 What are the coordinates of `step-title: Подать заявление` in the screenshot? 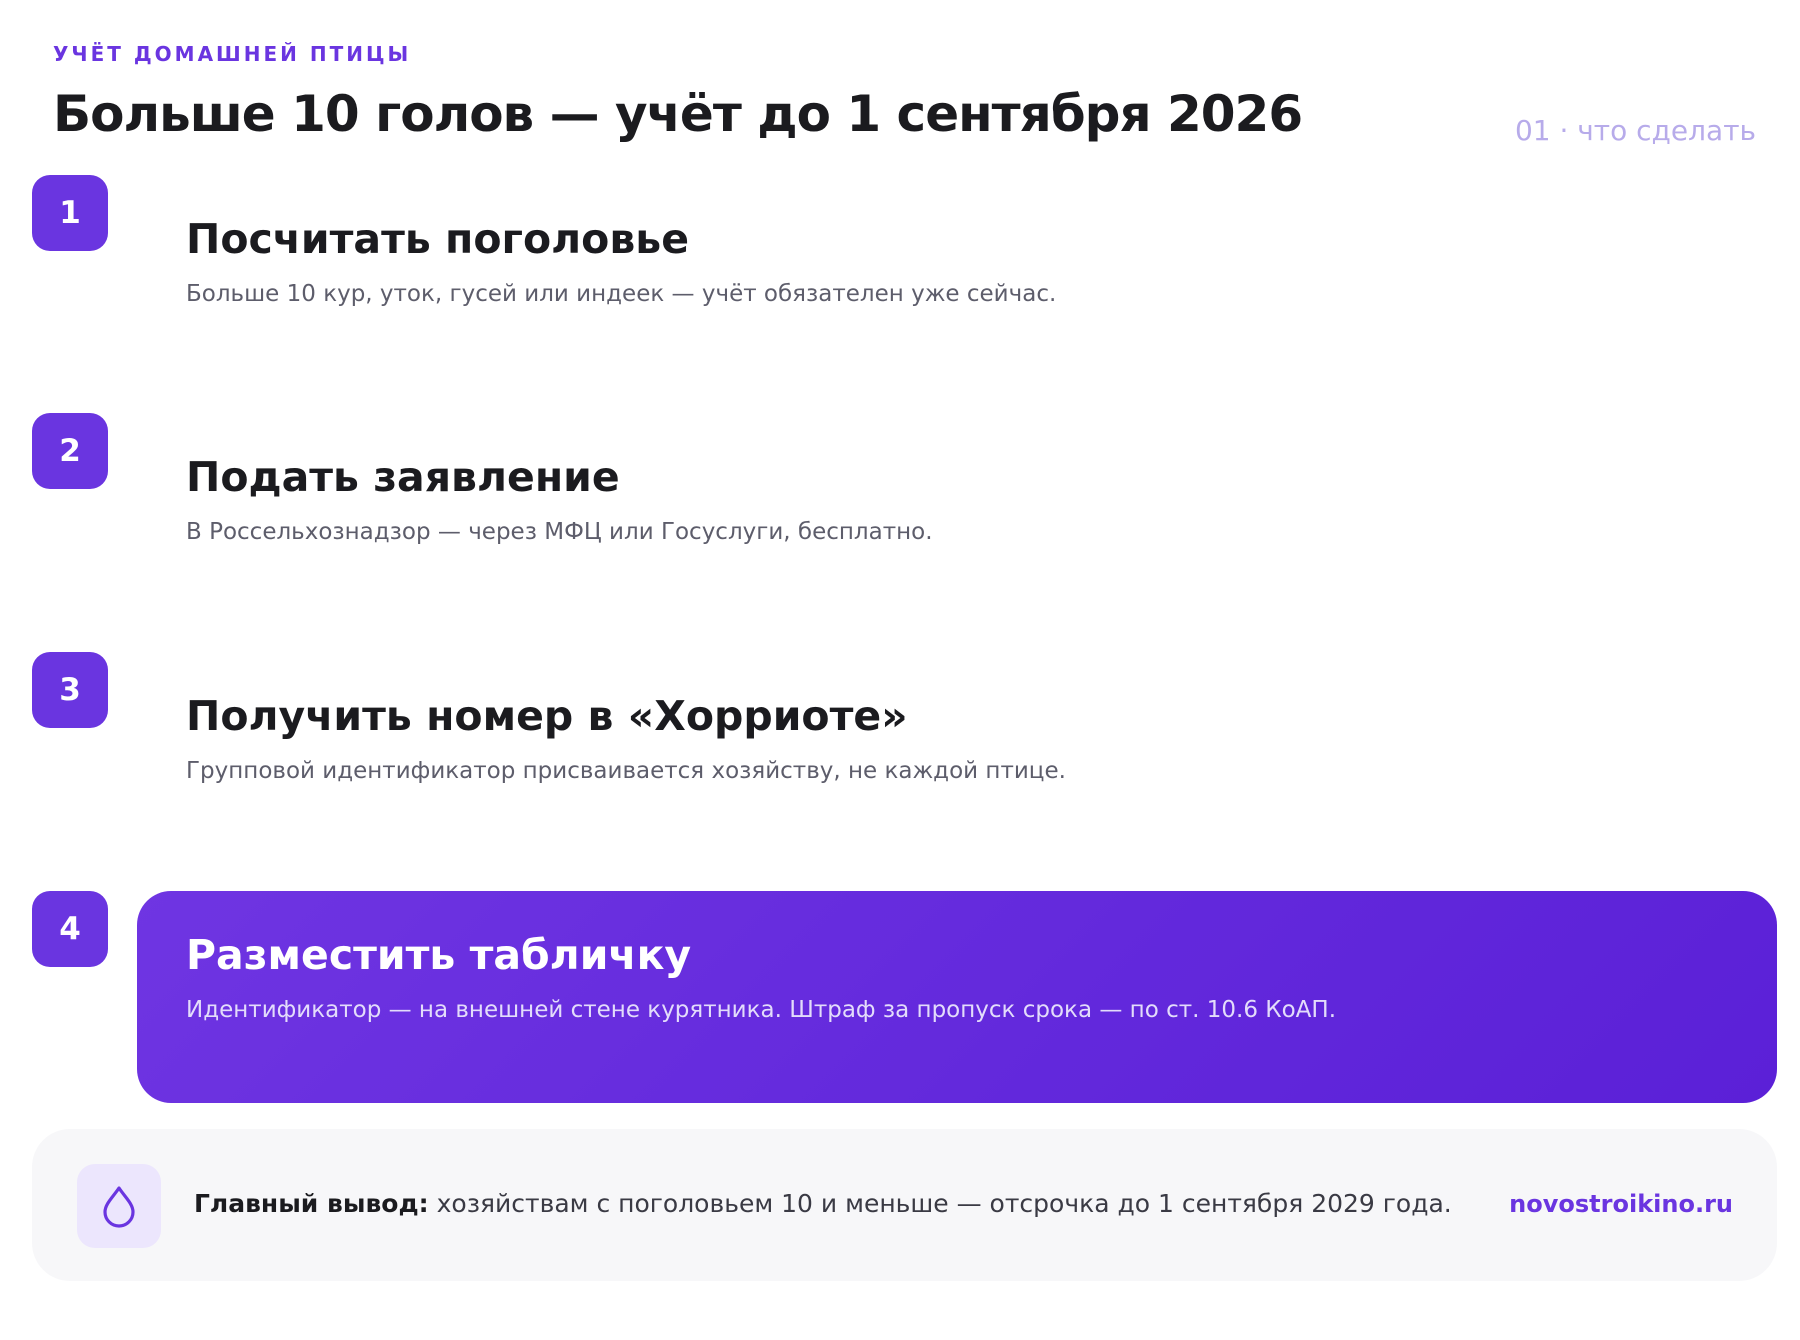 It's located at (403, 477).